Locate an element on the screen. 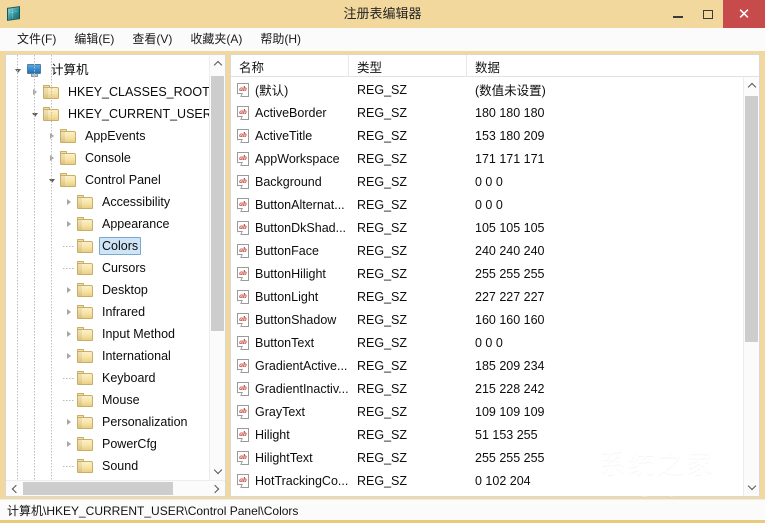  tree-scroll-down-button is located at coordinates (217, 471).